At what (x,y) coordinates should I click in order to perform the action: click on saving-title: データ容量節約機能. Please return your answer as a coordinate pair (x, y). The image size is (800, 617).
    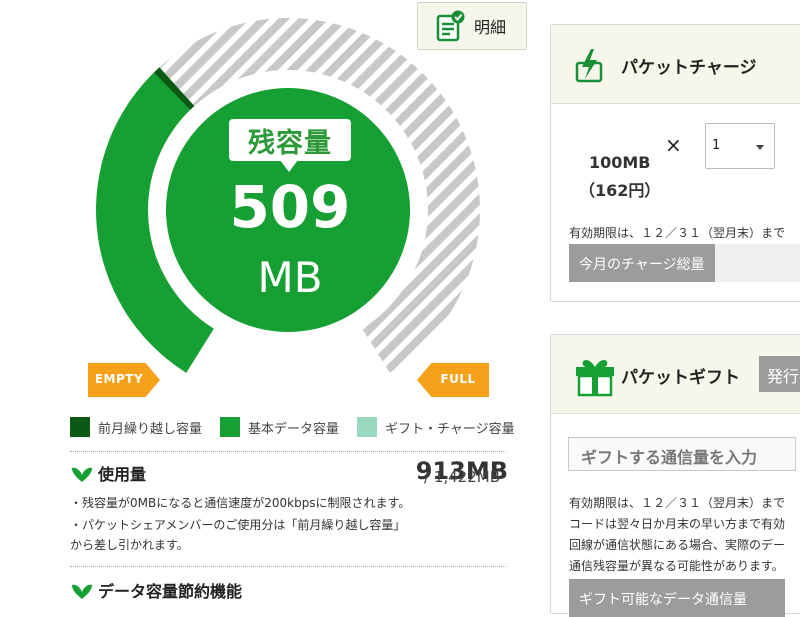
    Looking at the image, I should click on (170, 591).